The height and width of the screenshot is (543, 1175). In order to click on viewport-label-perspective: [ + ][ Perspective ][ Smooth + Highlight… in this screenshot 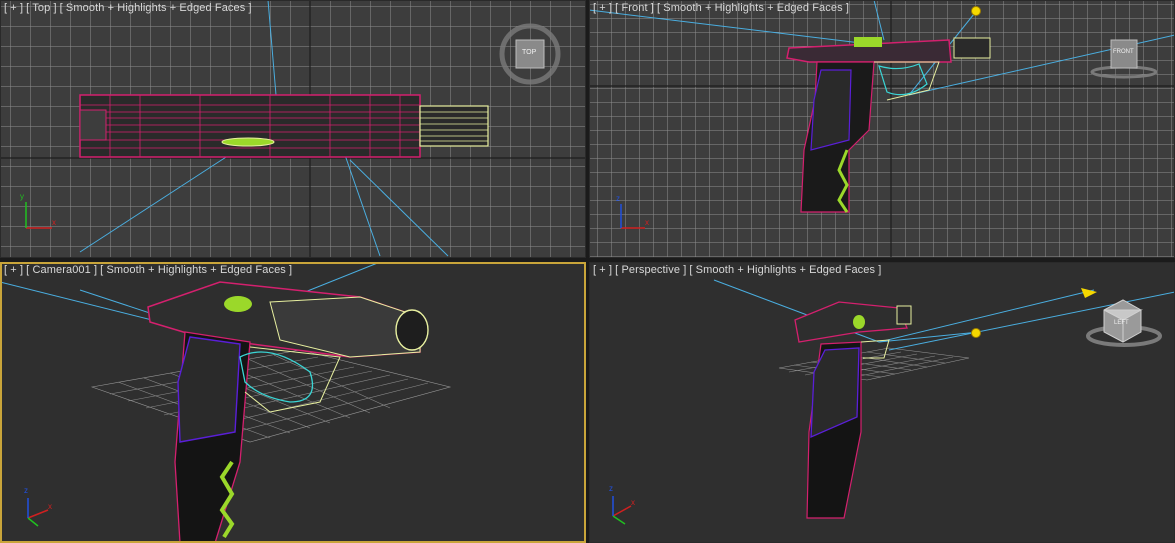, I will do `click(738, 270)`.